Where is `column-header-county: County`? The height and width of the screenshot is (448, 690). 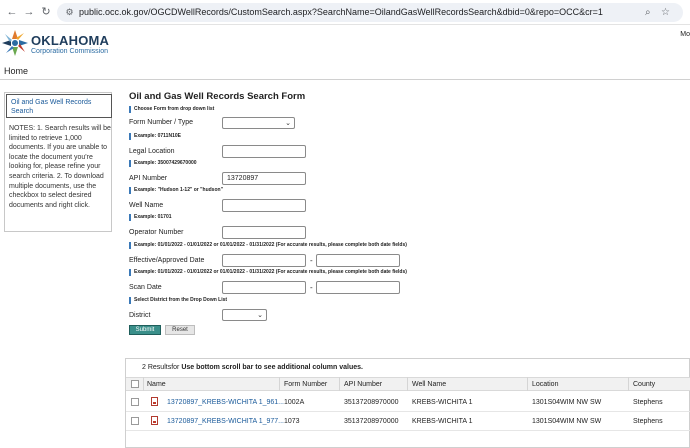 column-header-county: County is located at coordinates (644, 384).